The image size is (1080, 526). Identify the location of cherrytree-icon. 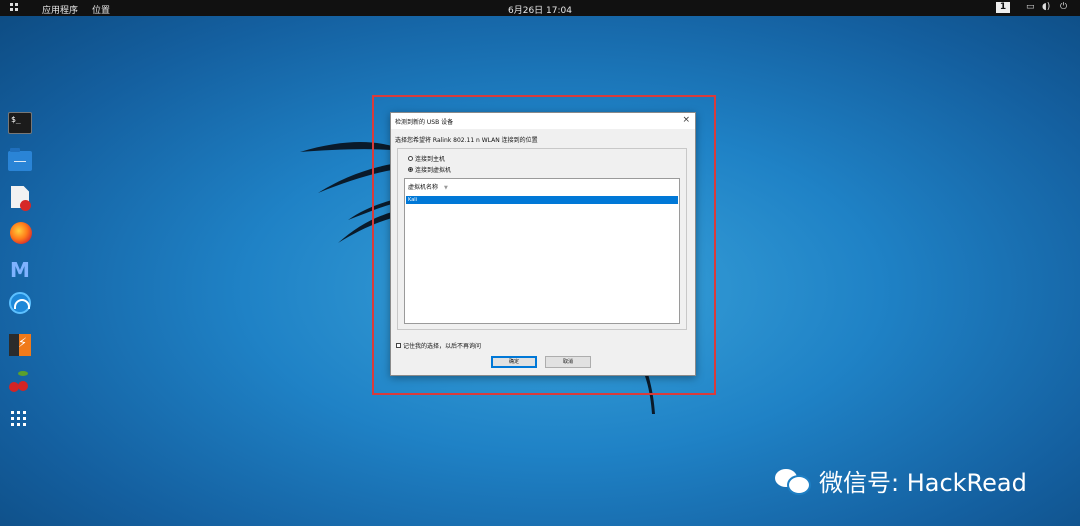
(21, 383).